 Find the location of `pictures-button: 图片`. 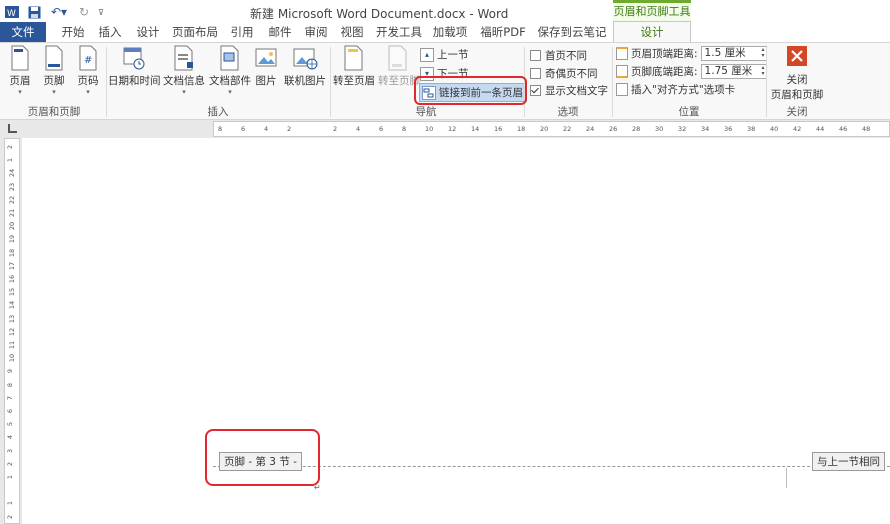

pictures-button: 图片 is located at coordinates (266, 66).